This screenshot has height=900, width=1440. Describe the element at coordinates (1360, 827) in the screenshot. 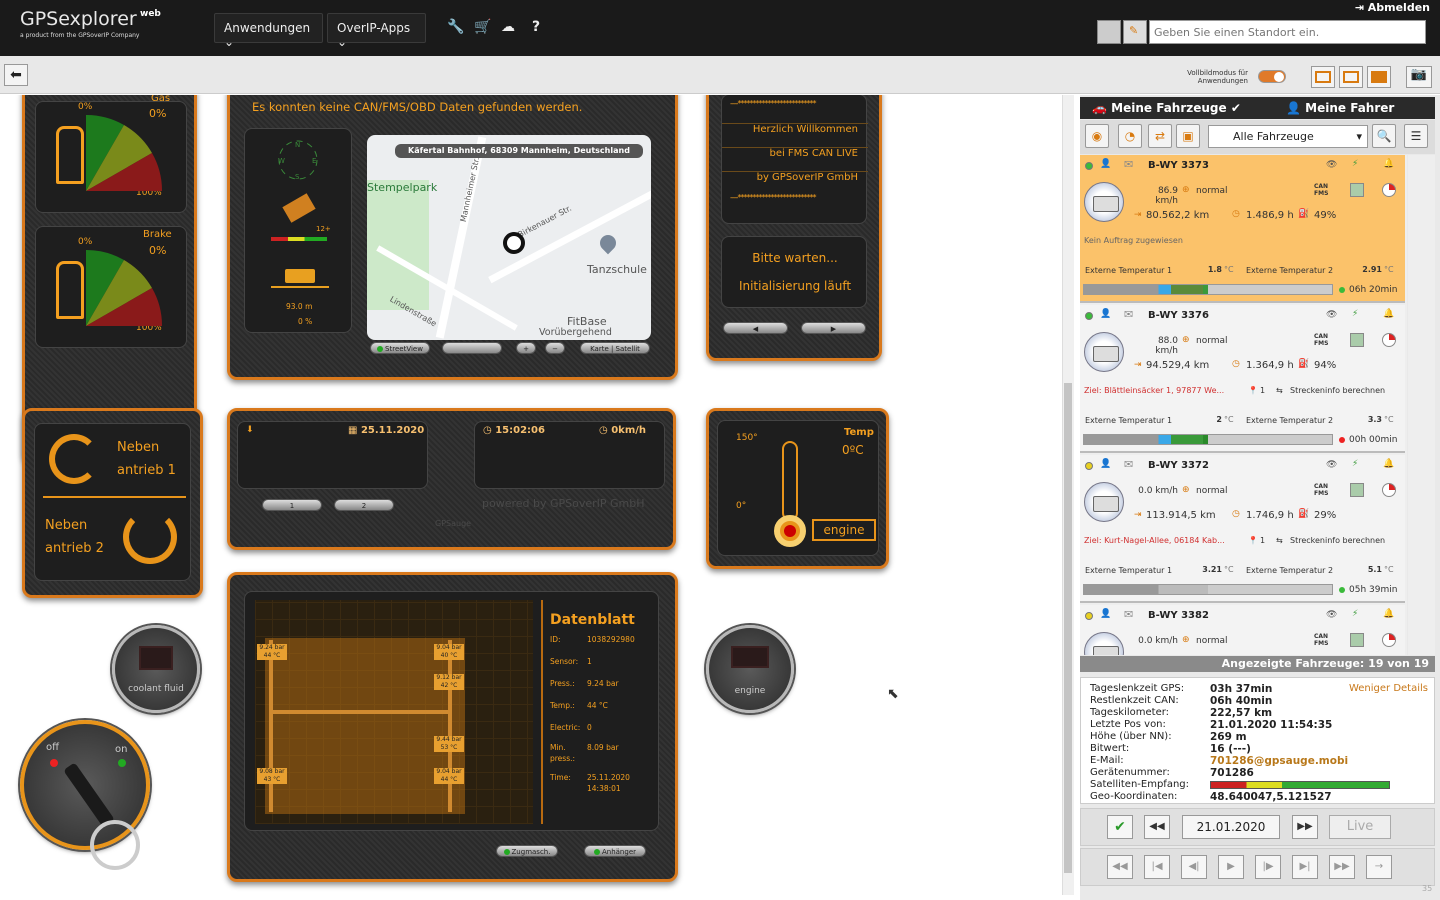

I see `live-button: Live` at that location.